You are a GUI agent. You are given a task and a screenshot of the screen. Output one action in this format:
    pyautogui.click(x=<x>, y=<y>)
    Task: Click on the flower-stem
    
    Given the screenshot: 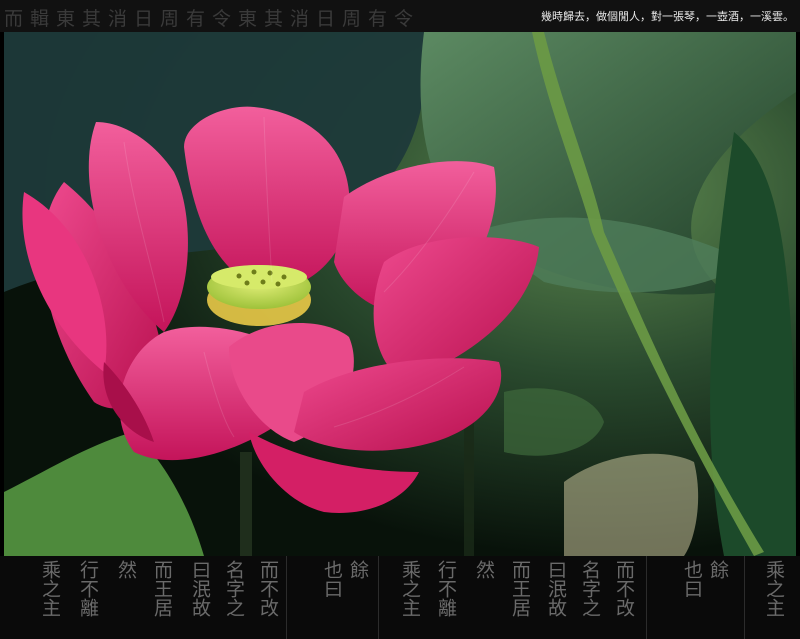 What is the action you would take?
    pyautogui.click(x=246, y=504)
    